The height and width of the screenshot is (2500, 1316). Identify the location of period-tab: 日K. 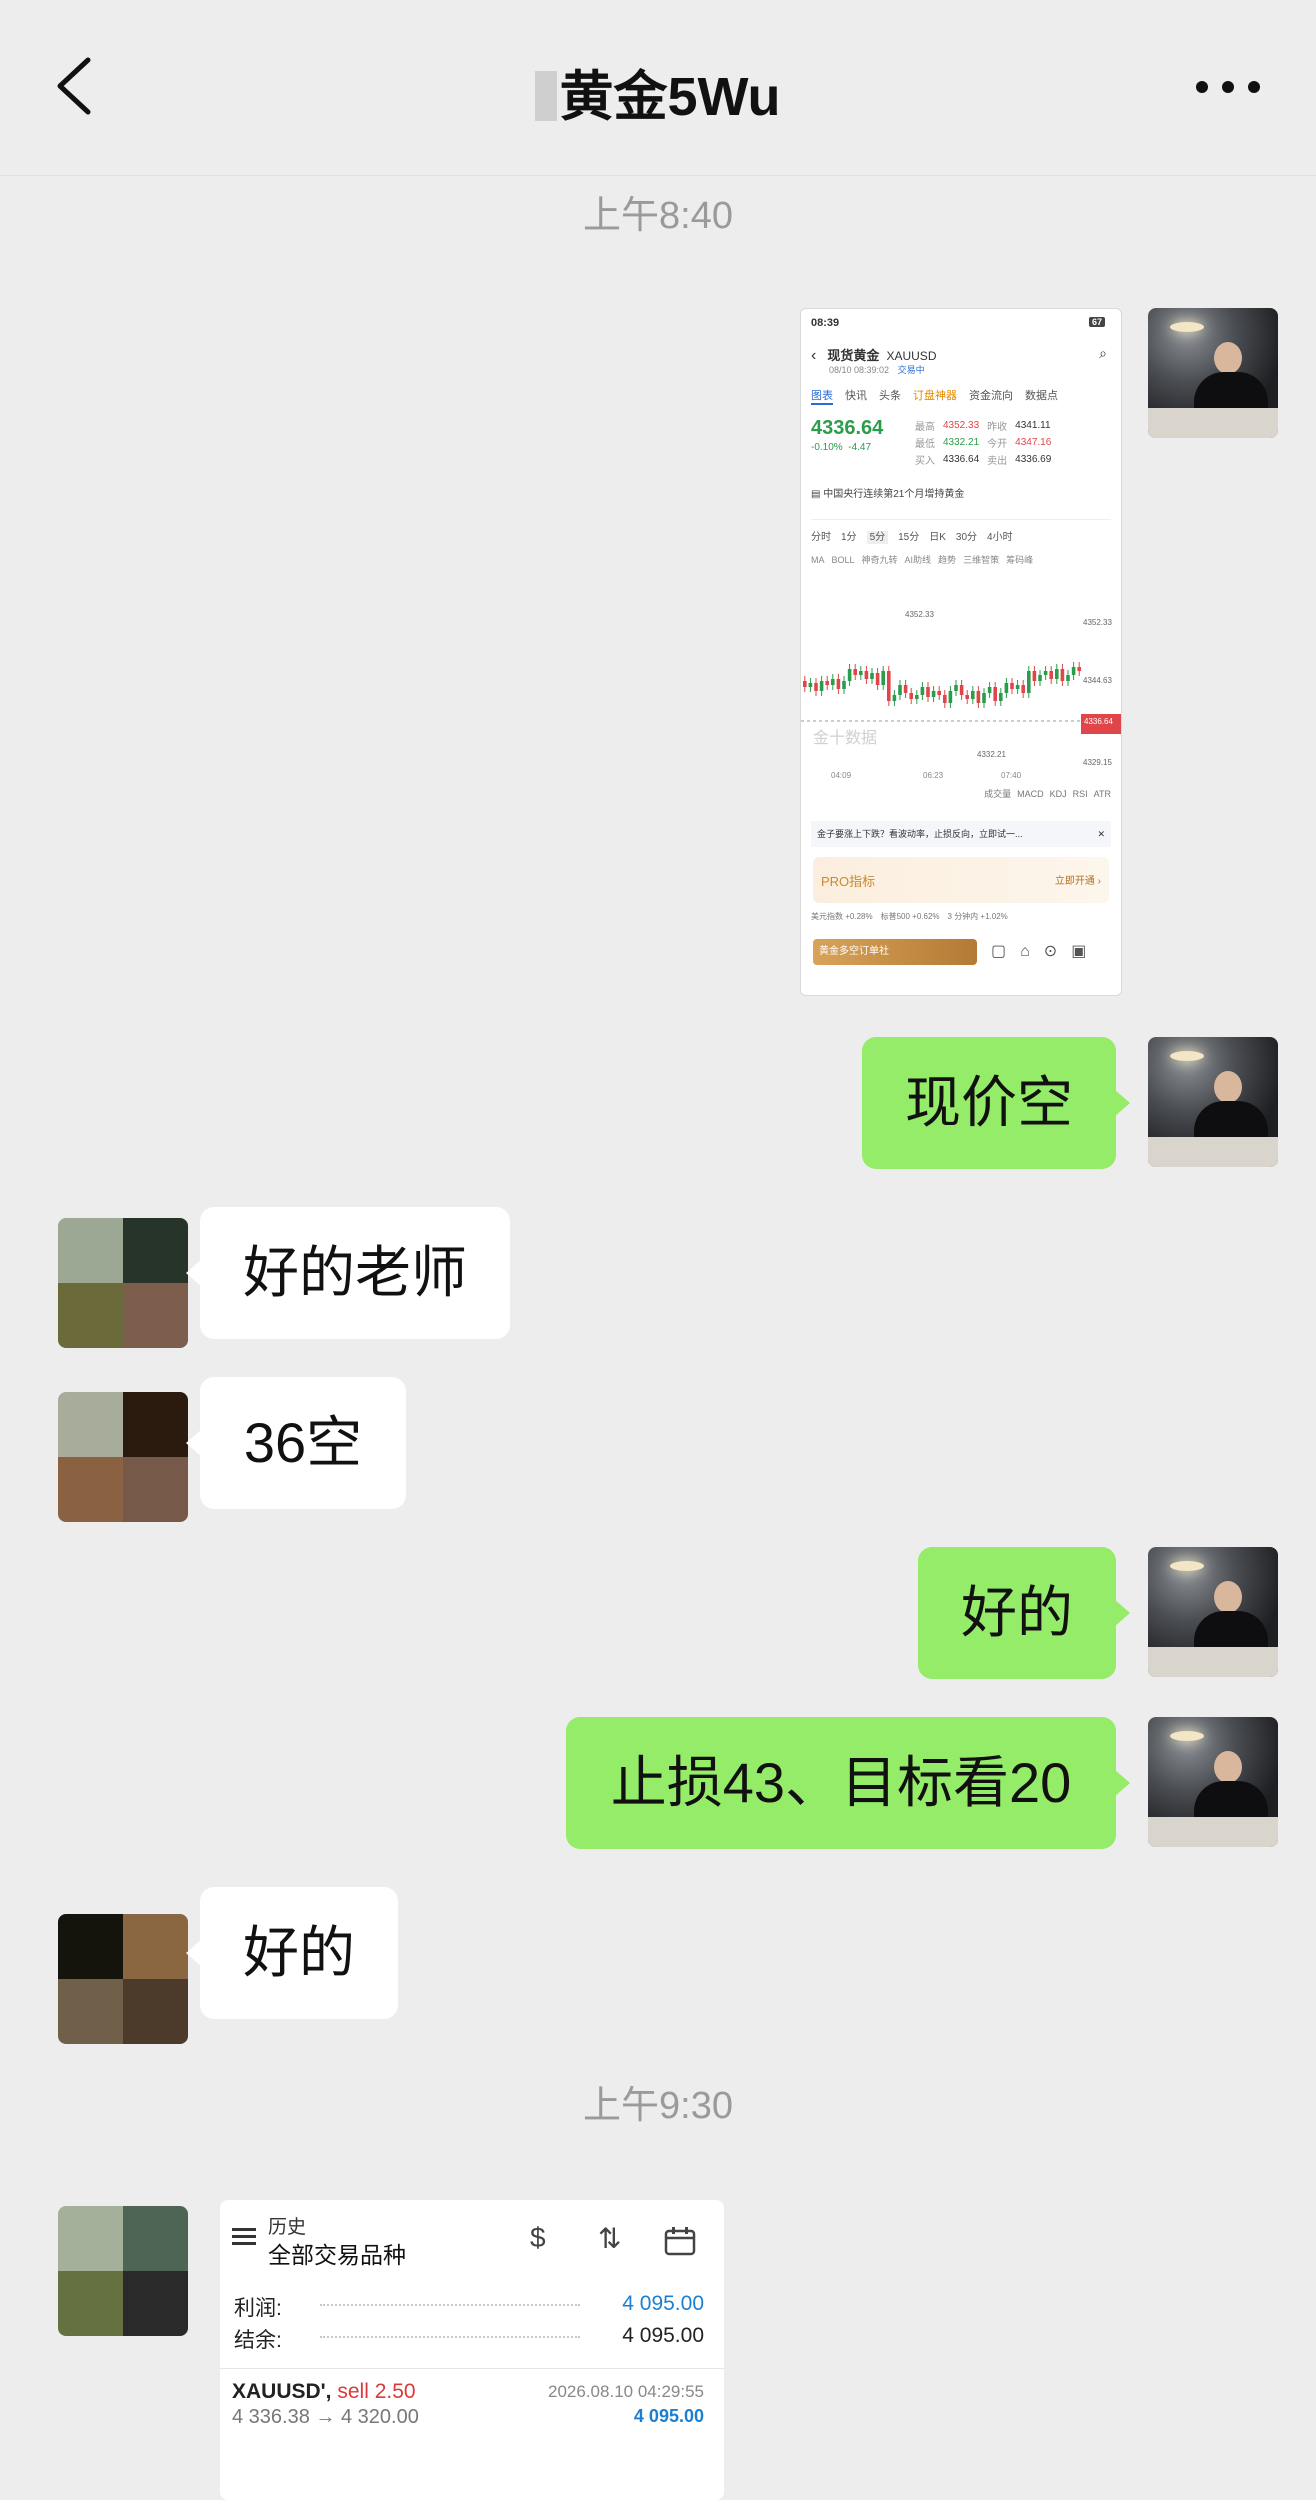
(937, 537).